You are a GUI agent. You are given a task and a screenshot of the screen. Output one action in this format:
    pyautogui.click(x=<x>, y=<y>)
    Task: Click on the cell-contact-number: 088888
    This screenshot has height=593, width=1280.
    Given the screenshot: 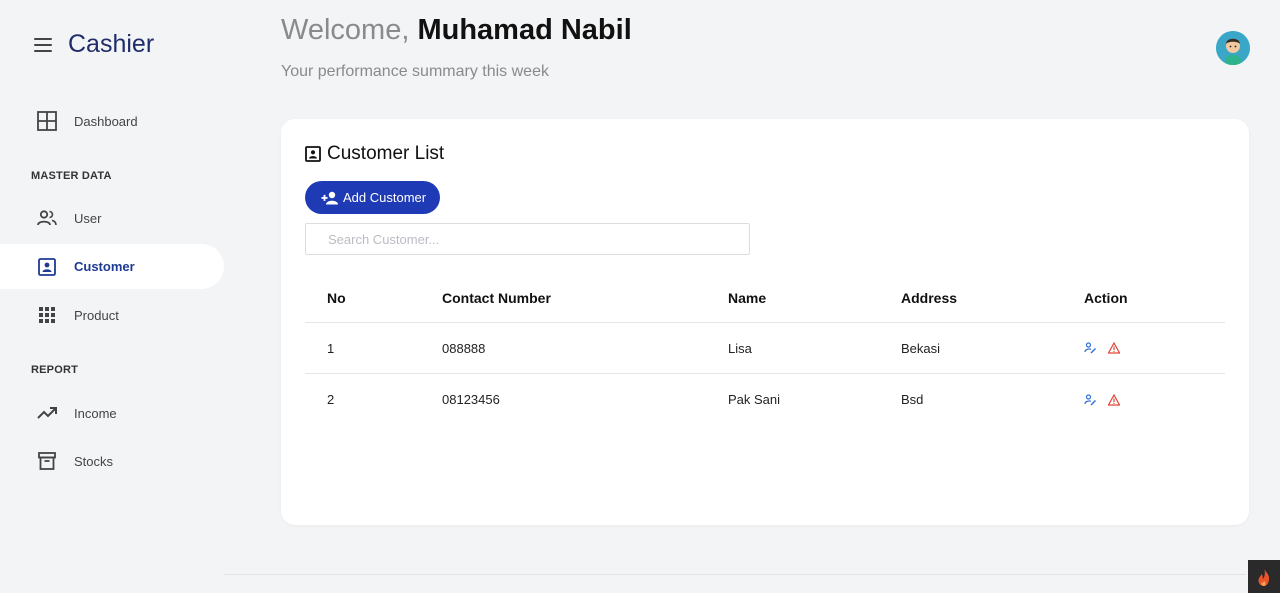 What is the action you would take?
    pyautogui.click(x=464, y=348)
    